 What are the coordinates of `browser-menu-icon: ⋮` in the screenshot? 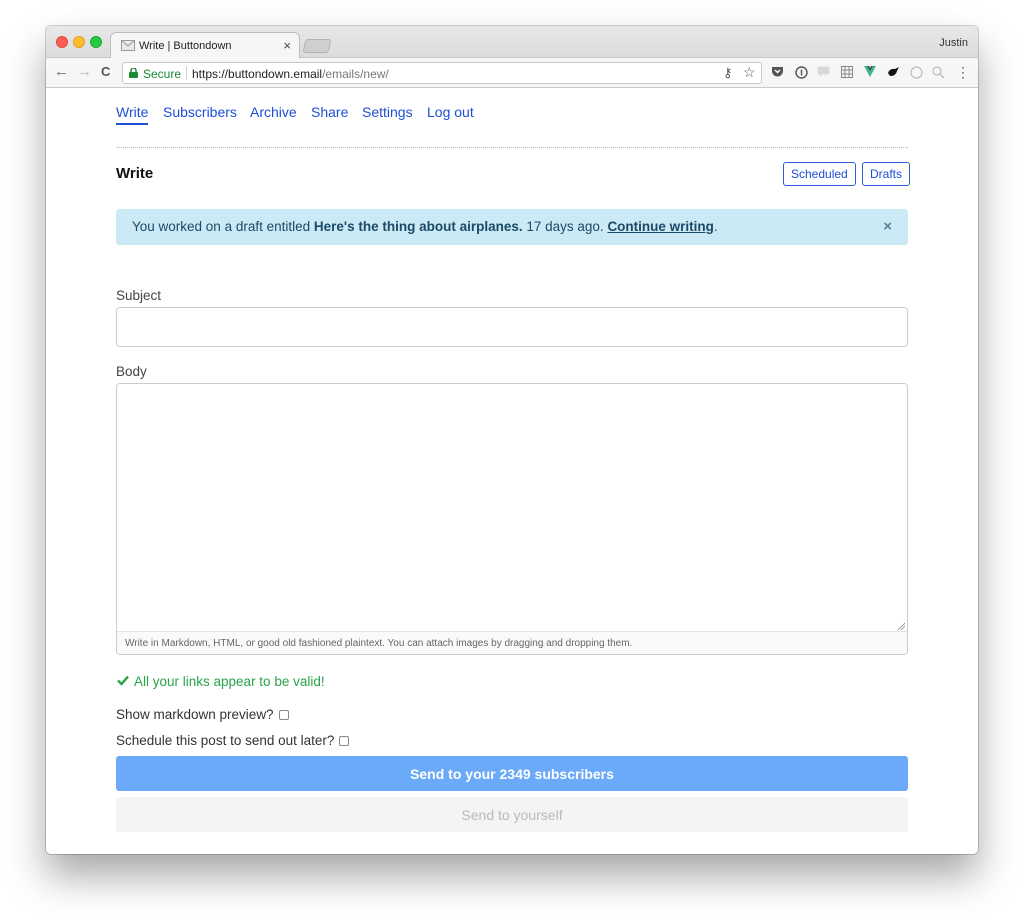 It's located at (963, 72).